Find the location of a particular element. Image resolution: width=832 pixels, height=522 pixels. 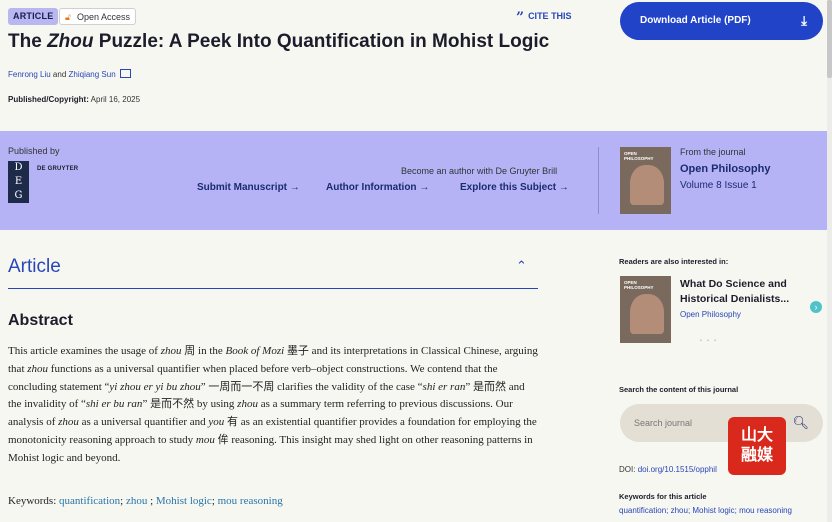

download-label: Download Article (PDF) is located at coordinates (695, 20).